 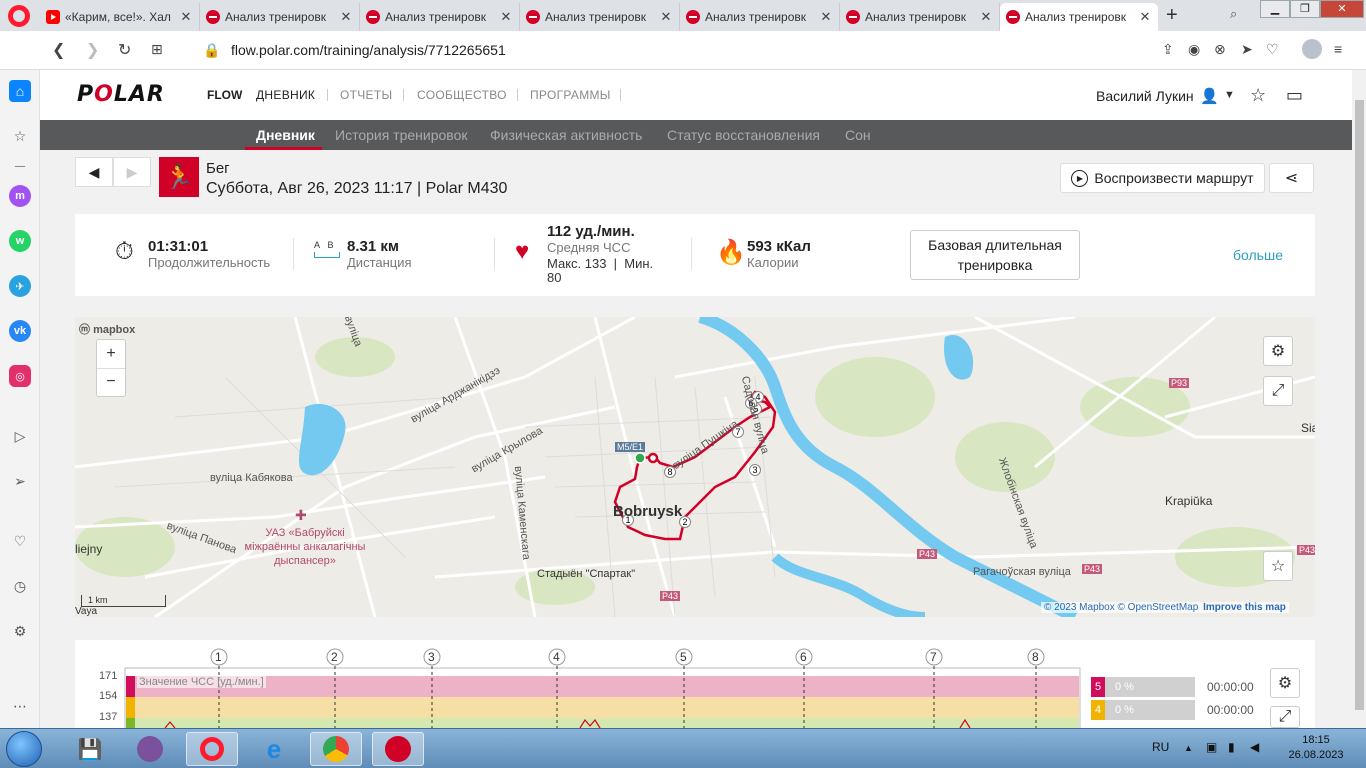 What do you see at coordinates (1312, 49) in the screenshot?
I see `profile-avatar` at bounding box center [1312, 49].